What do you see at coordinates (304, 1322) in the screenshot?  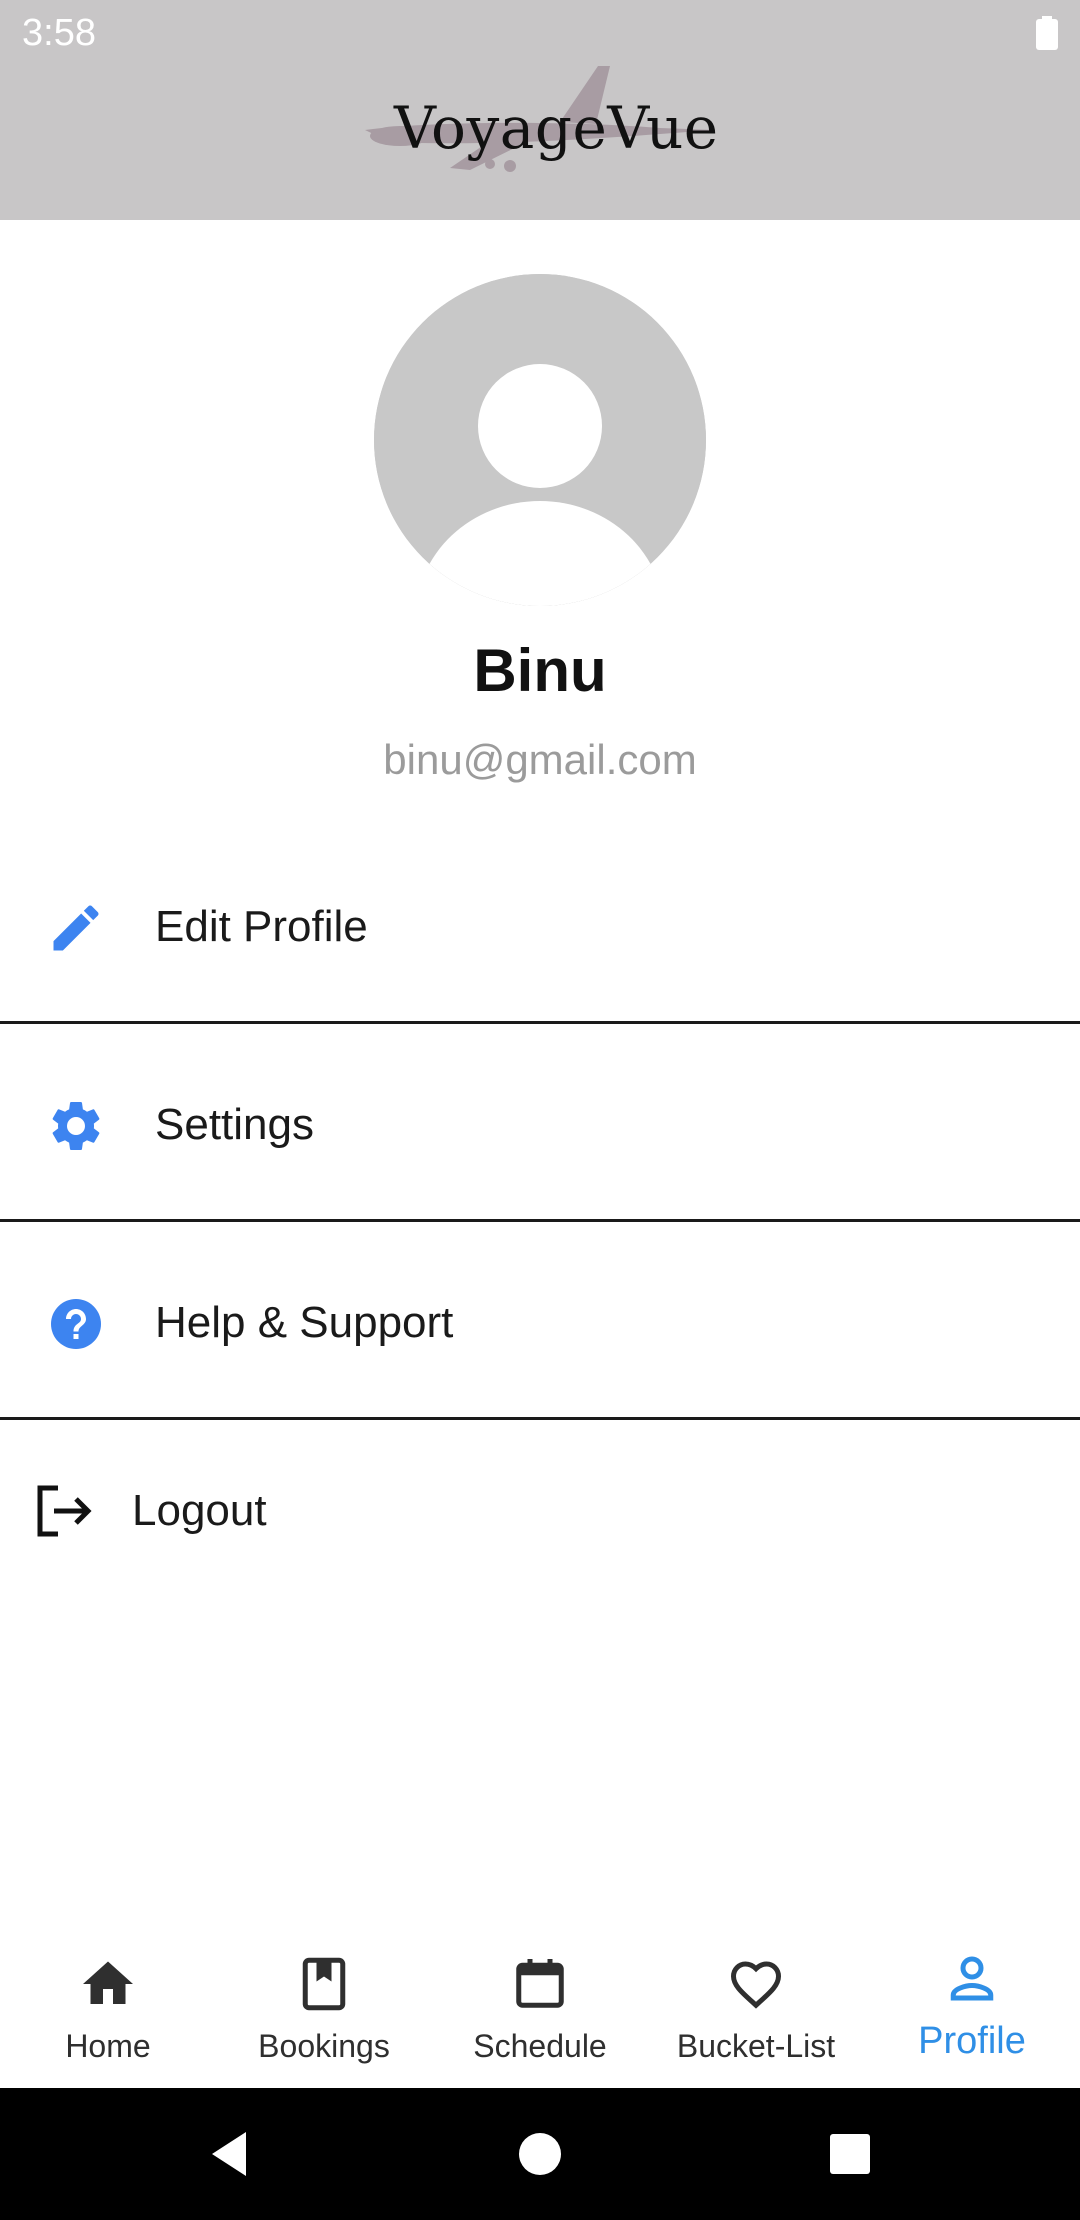 I see `help-support-label: Help & Support` at bounding box center [304, 1322].